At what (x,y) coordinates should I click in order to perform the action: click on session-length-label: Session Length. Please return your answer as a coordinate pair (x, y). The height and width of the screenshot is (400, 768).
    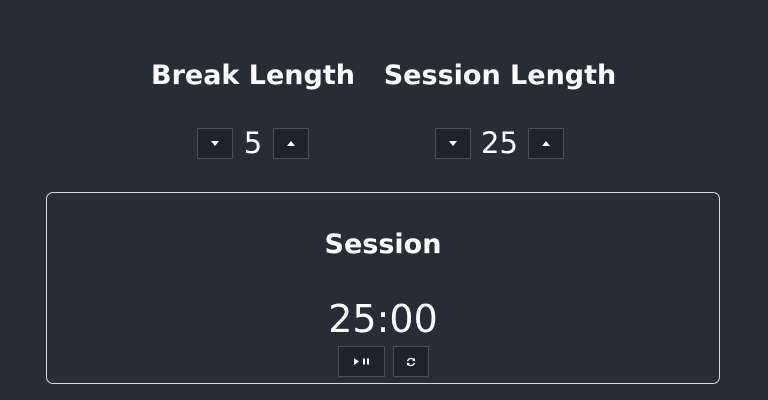
    Looking at the image, I should click on (500, 75).